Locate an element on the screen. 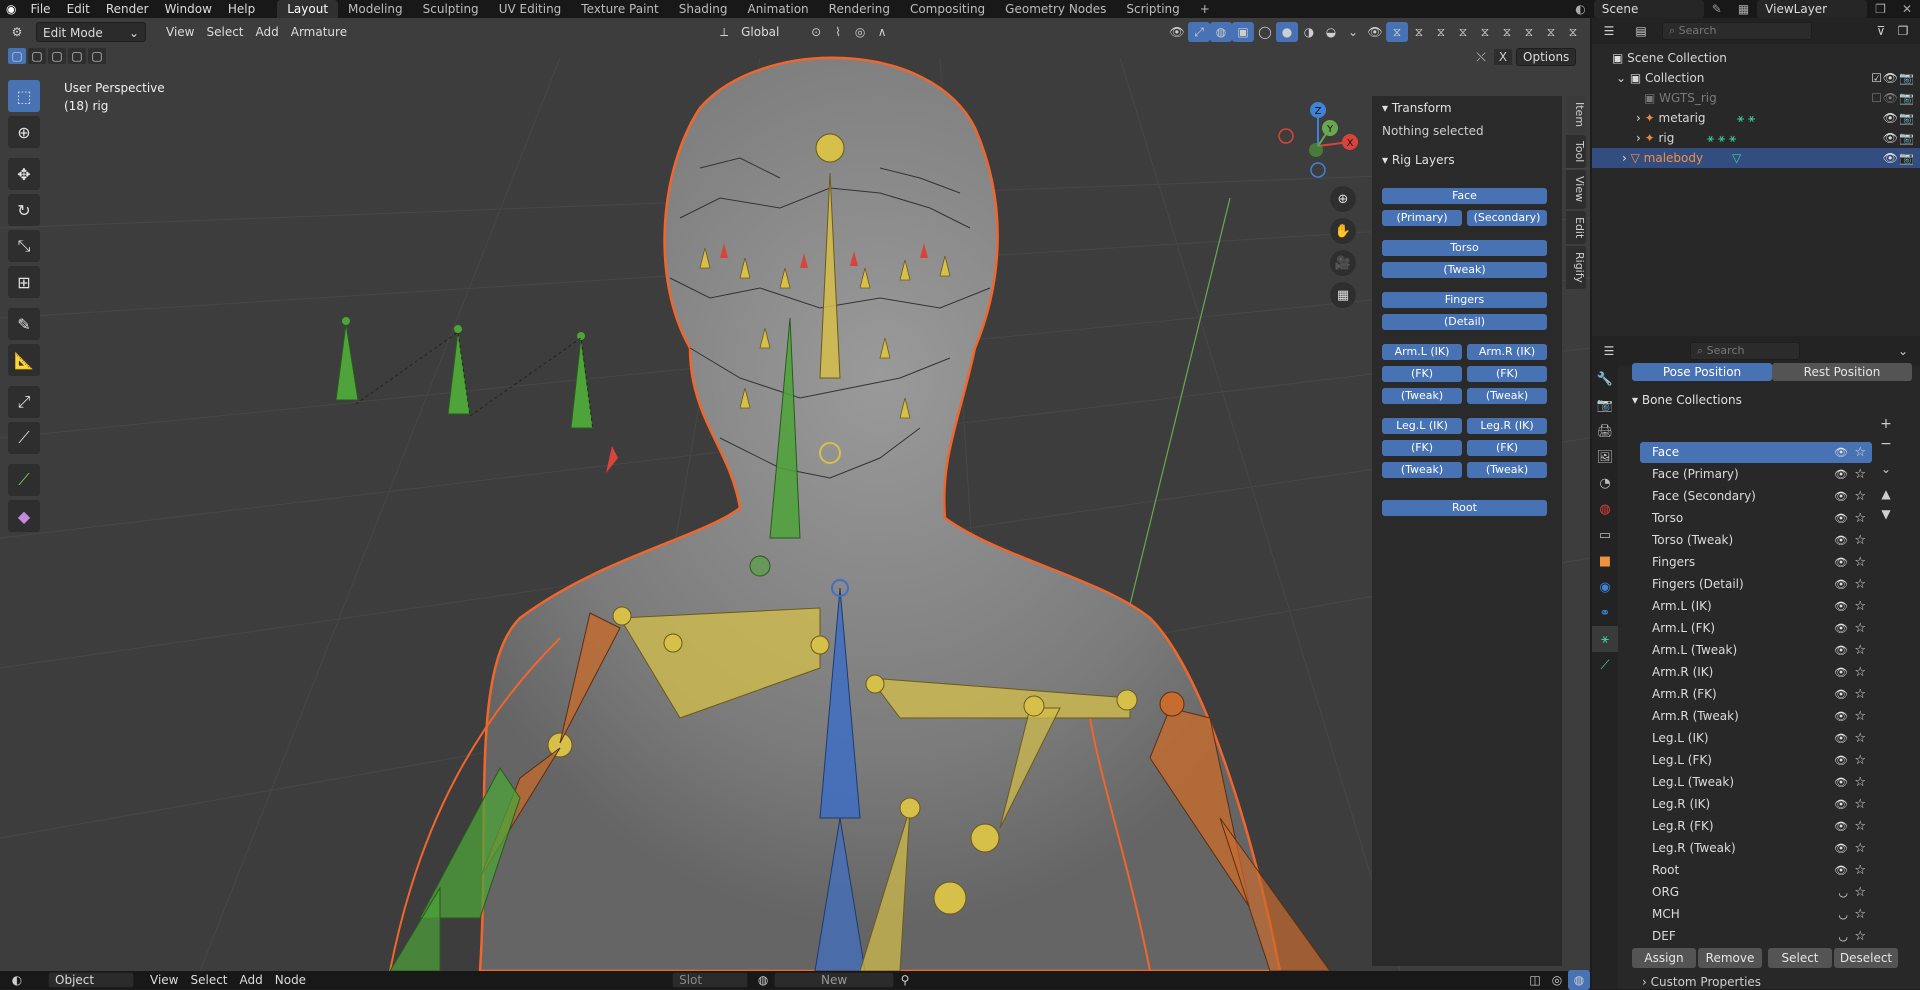  bone-collection-row: Leg.L (IK) 👁 ☆ is located at coordinates (1756, 738).